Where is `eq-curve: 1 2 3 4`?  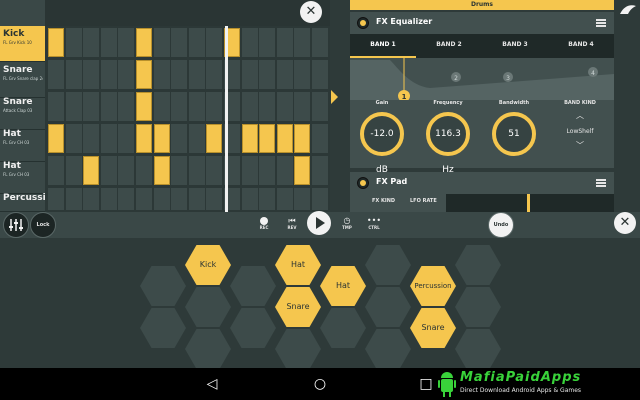
eq-curve: 1 2 3 4 is located at coordinates (482, 80).